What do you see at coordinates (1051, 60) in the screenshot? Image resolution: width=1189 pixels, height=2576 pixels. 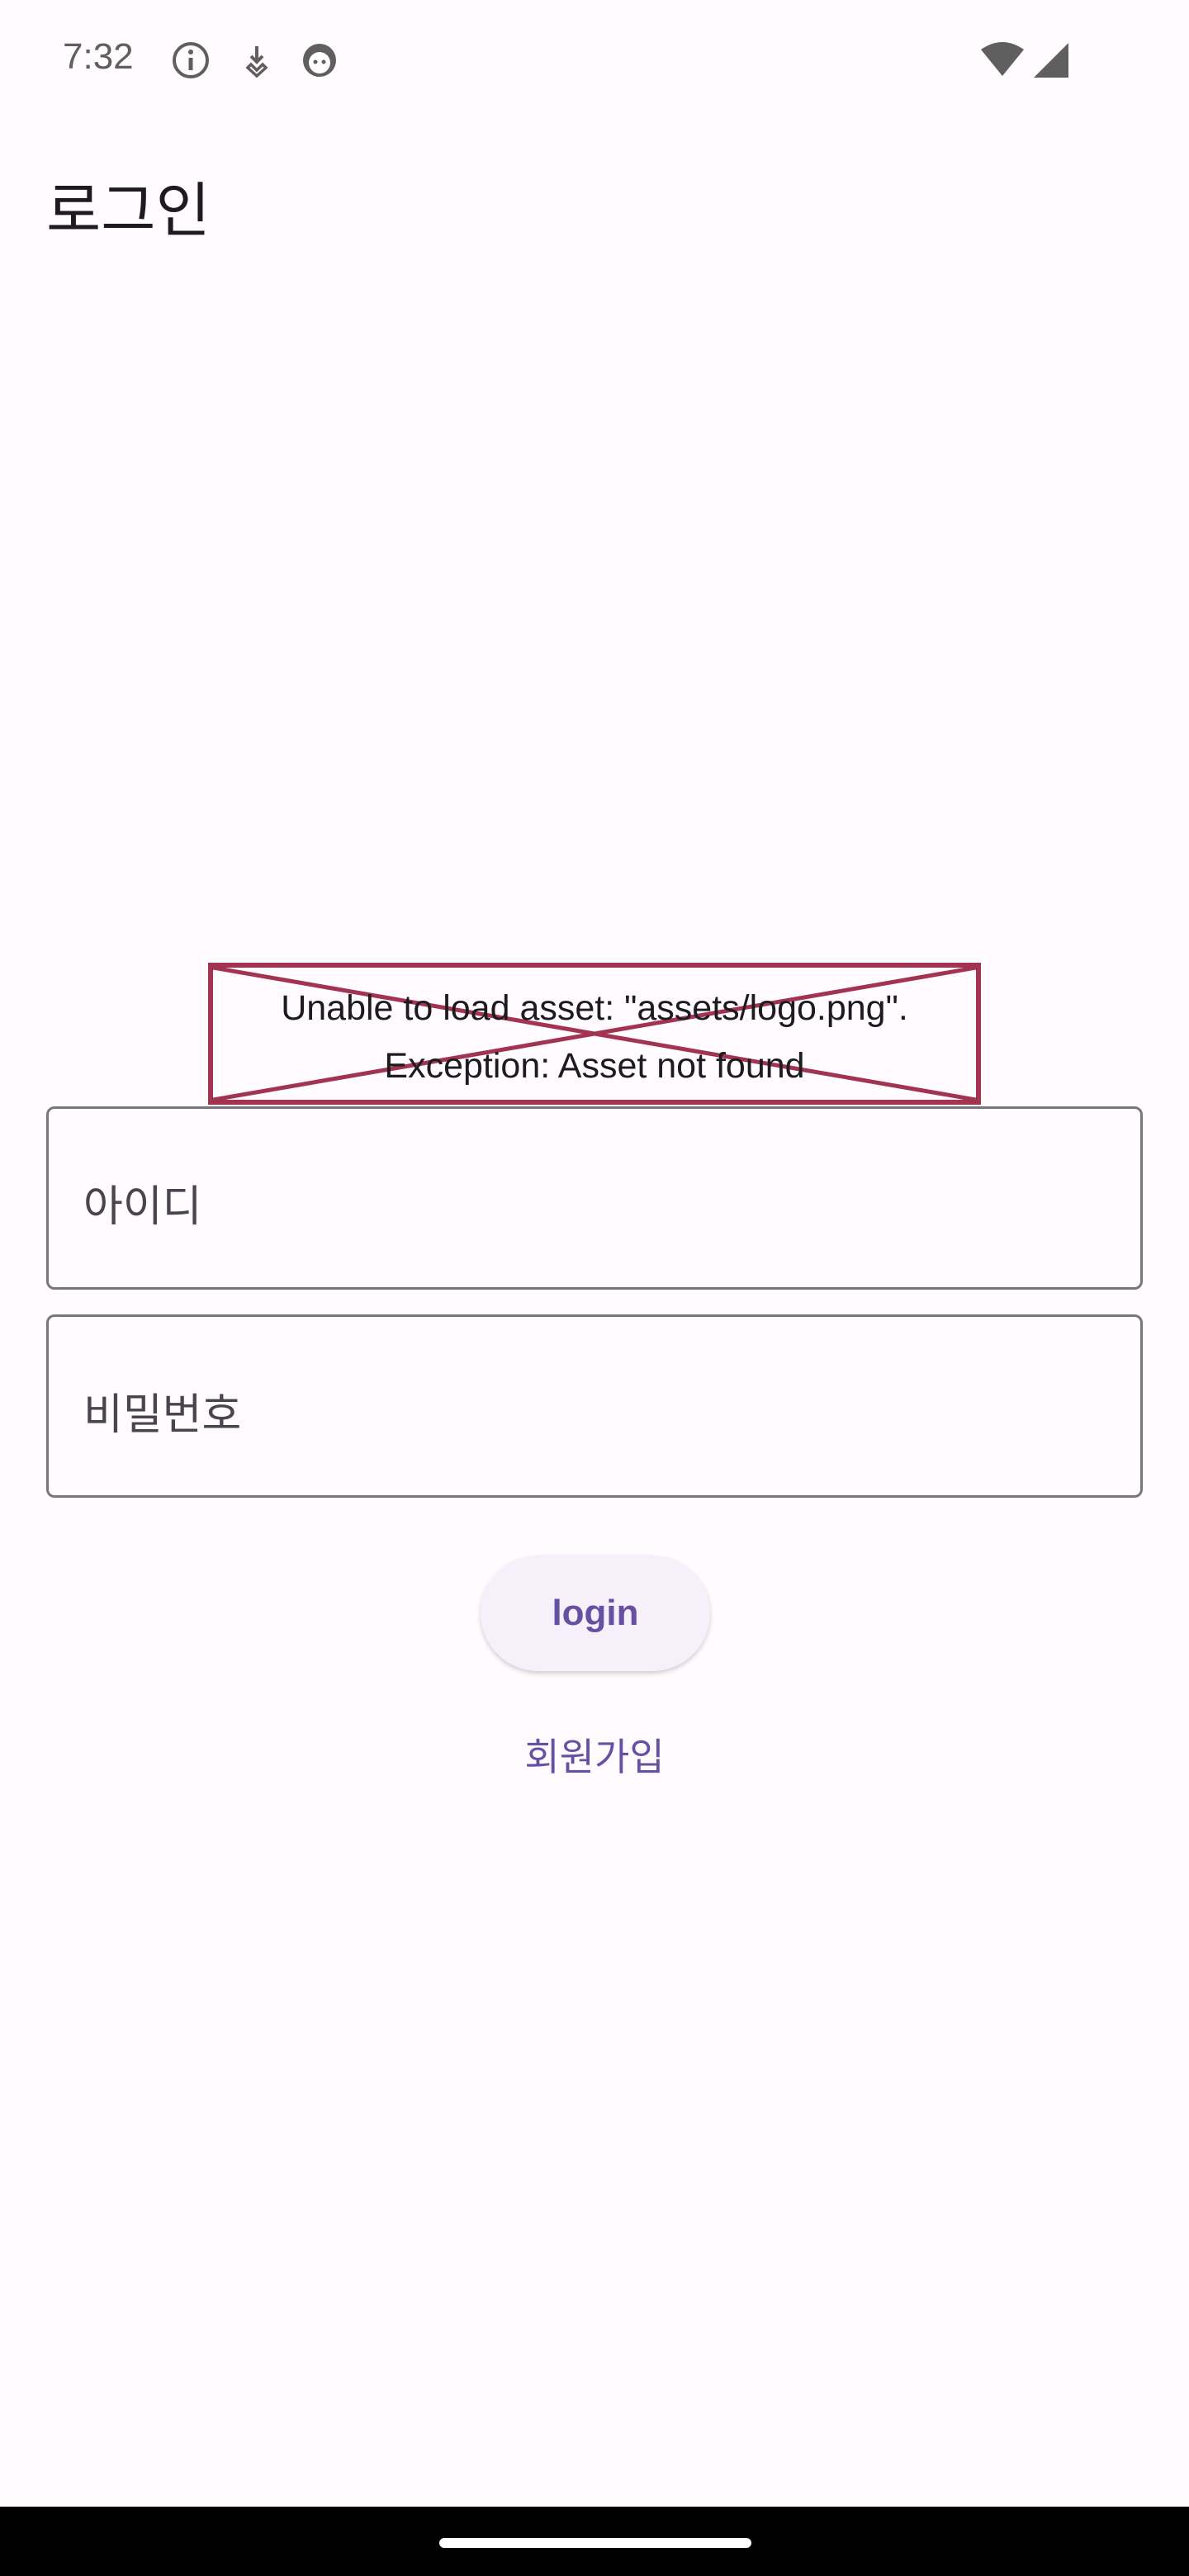 I see `cellular-signal-icon` at bounding box center [1051, 60].